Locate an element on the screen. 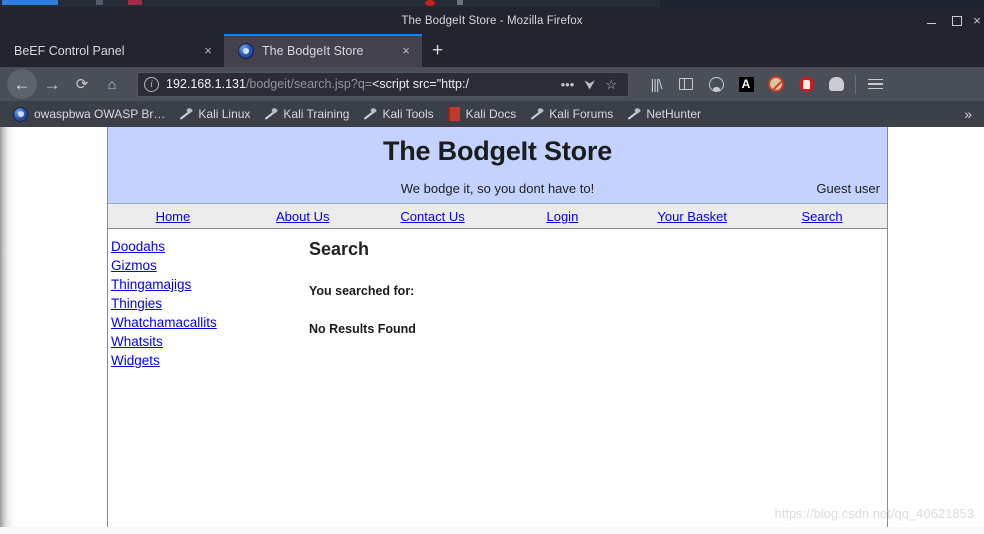 This screenshot has height=534, width=984. nav-link-your-basket: Your Basket is located at coordinates (692, 216).